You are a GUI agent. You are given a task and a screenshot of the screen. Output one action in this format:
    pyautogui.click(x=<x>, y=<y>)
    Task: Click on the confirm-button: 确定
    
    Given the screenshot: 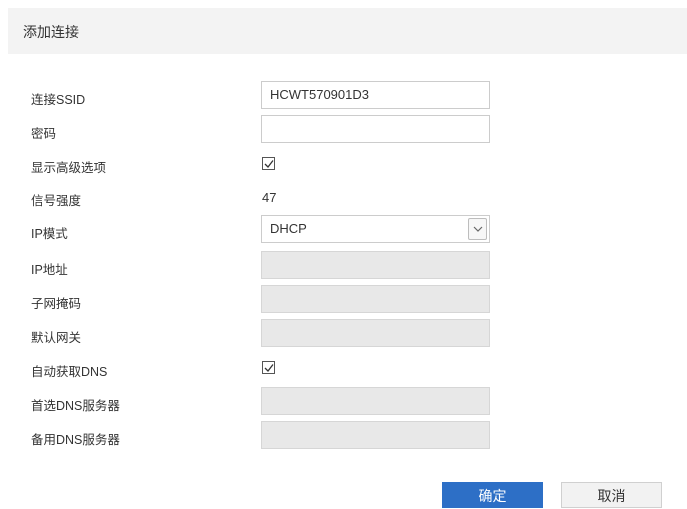 What is the action you would take?
    pyautogui.click(x=492, y=495)
    